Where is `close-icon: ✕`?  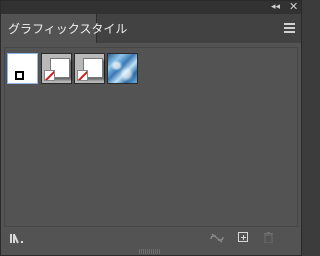
close-icon: ✕ is located at coordinates (293, 7).